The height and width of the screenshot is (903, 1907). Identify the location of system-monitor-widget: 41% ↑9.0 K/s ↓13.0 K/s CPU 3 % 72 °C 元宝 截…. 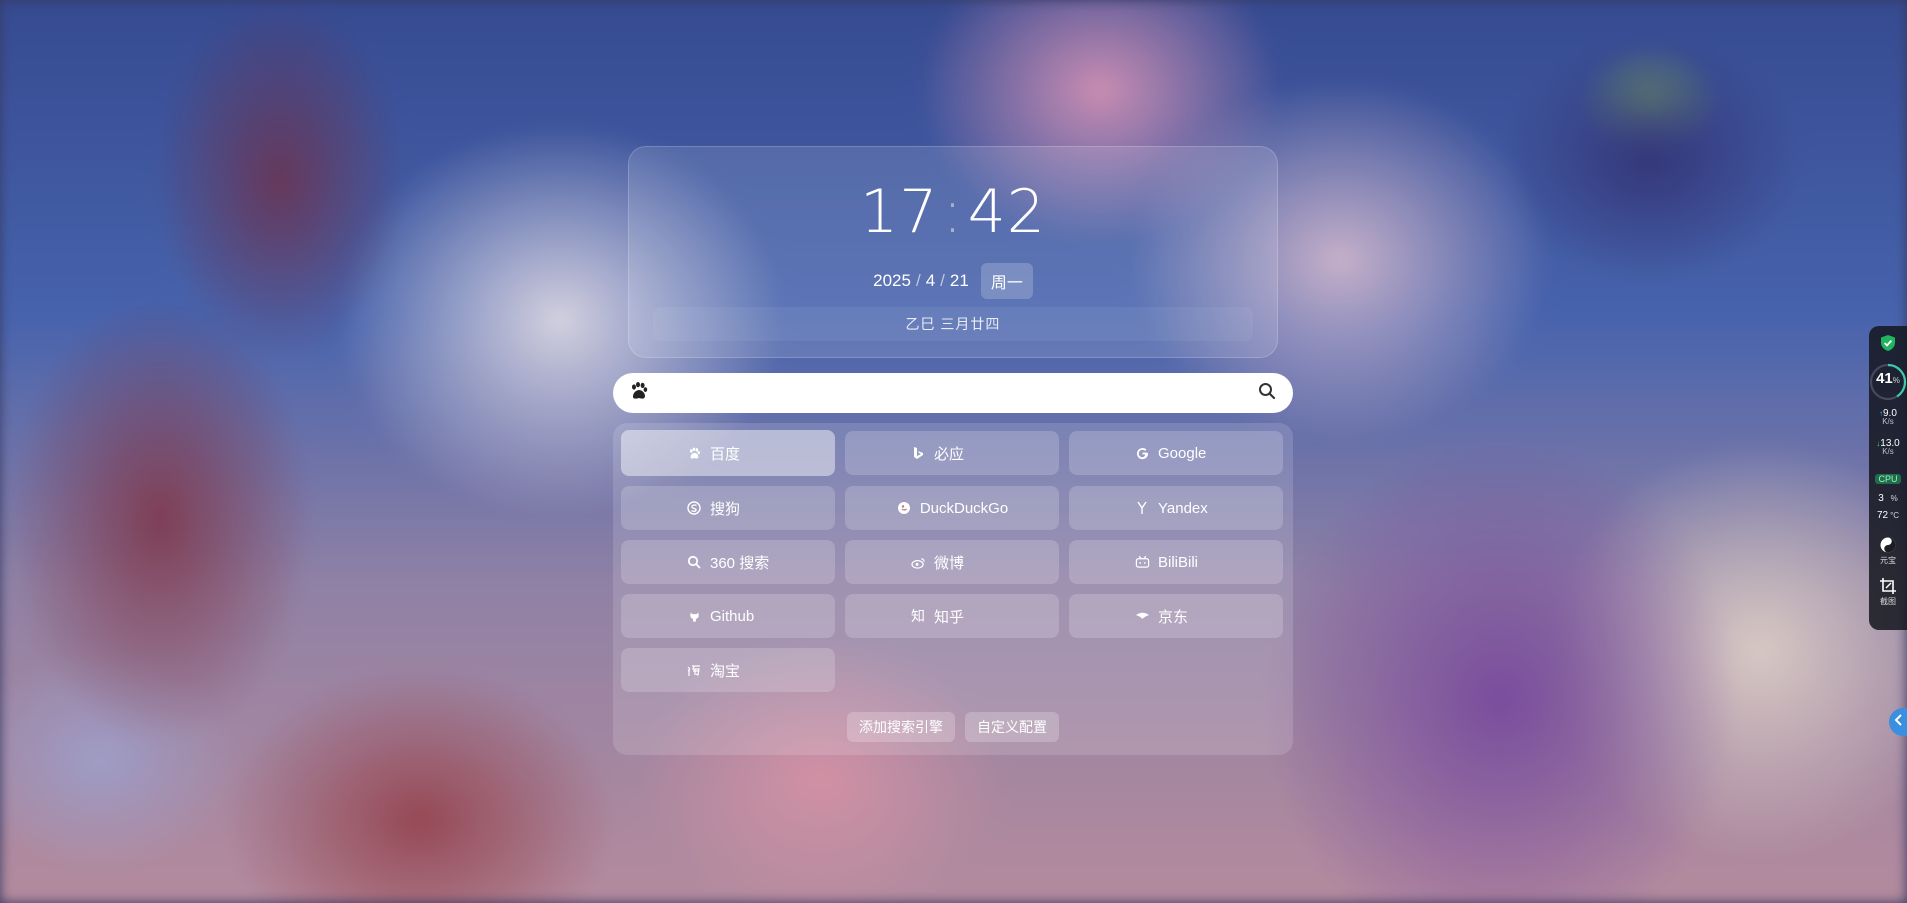
(1888, 478).